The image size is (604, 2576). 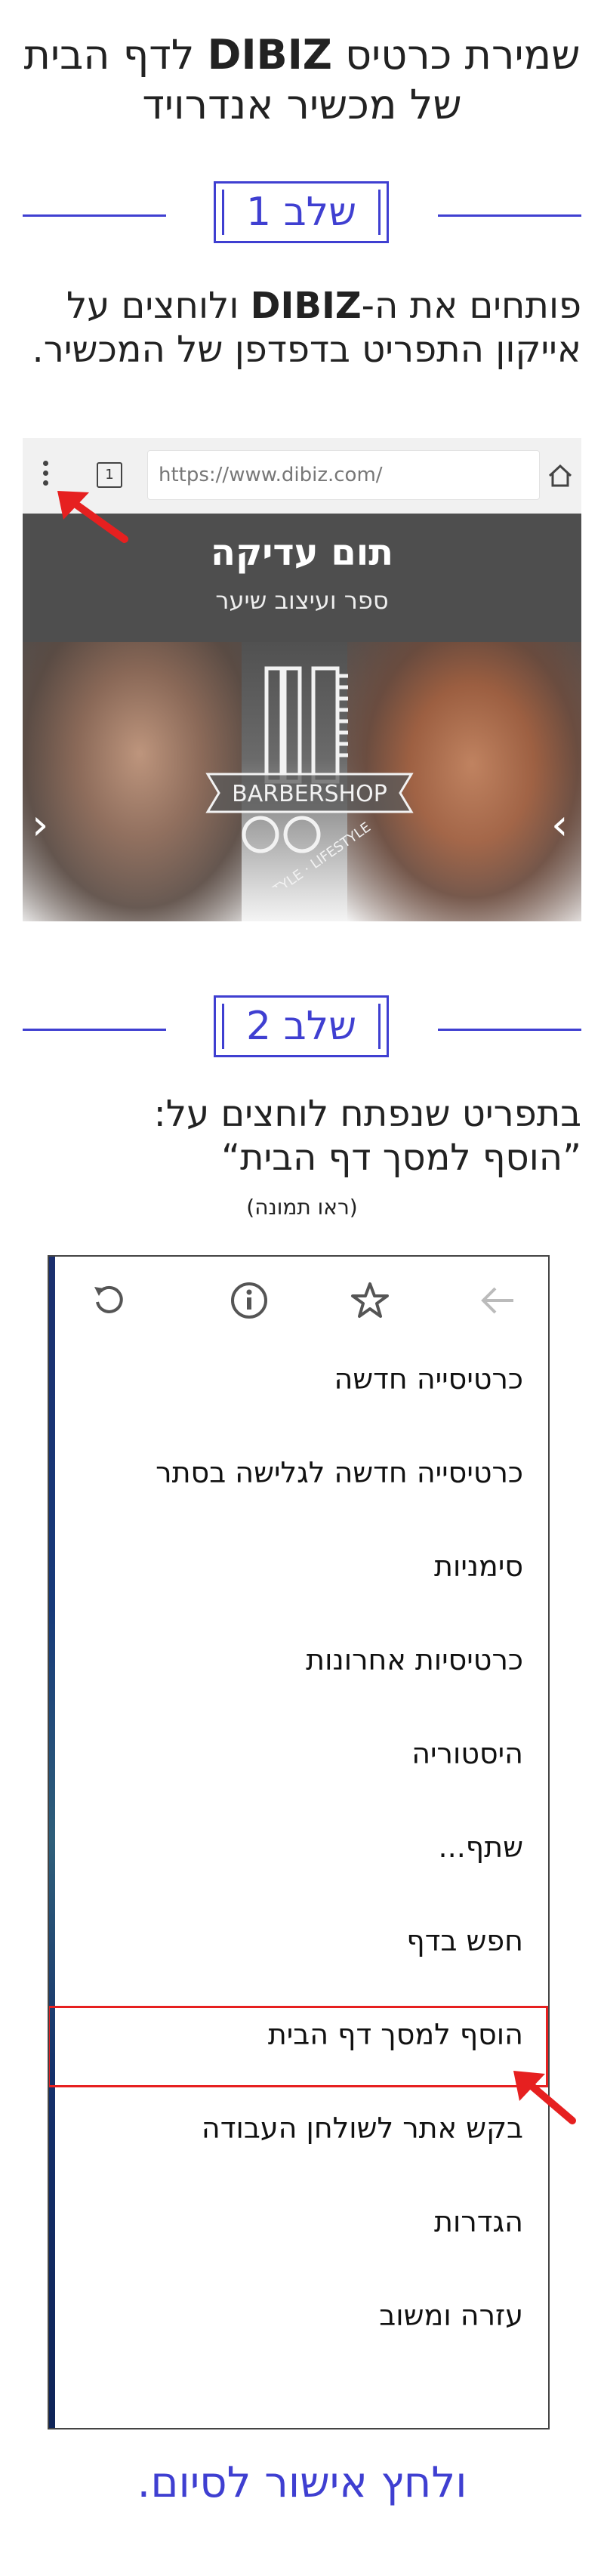 I want to click on barbershop-logo: BARBERSHOP STYLE · LIFESTYLE, so click(x=310, y=782).